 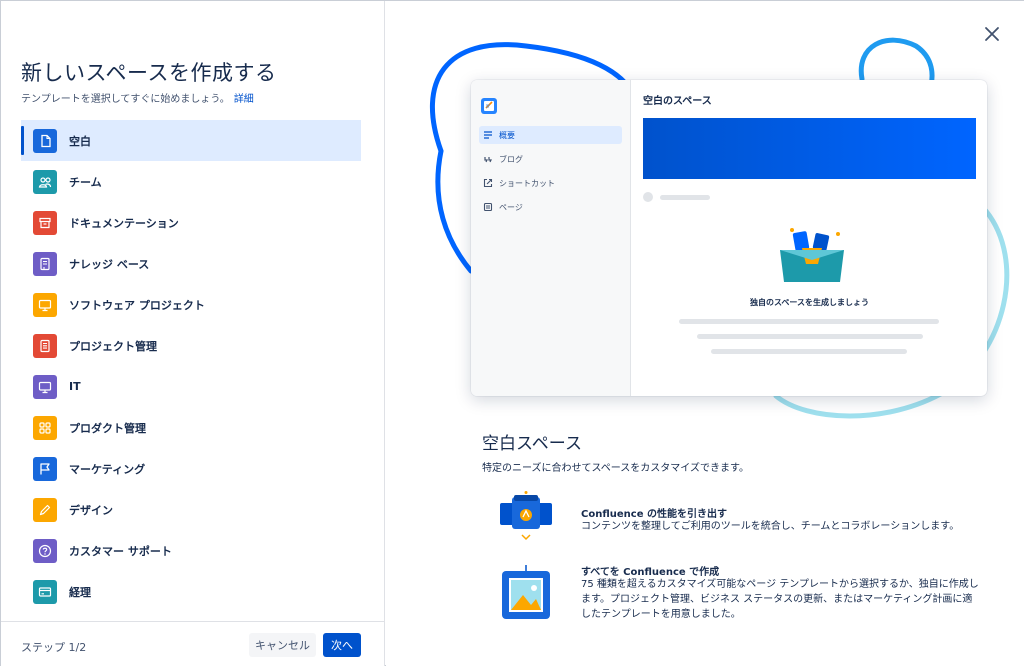 What do you see at coordinates (191, 468) in the screenshot?
I see `template-item: マーケティング` at bounding box center [191, 468].